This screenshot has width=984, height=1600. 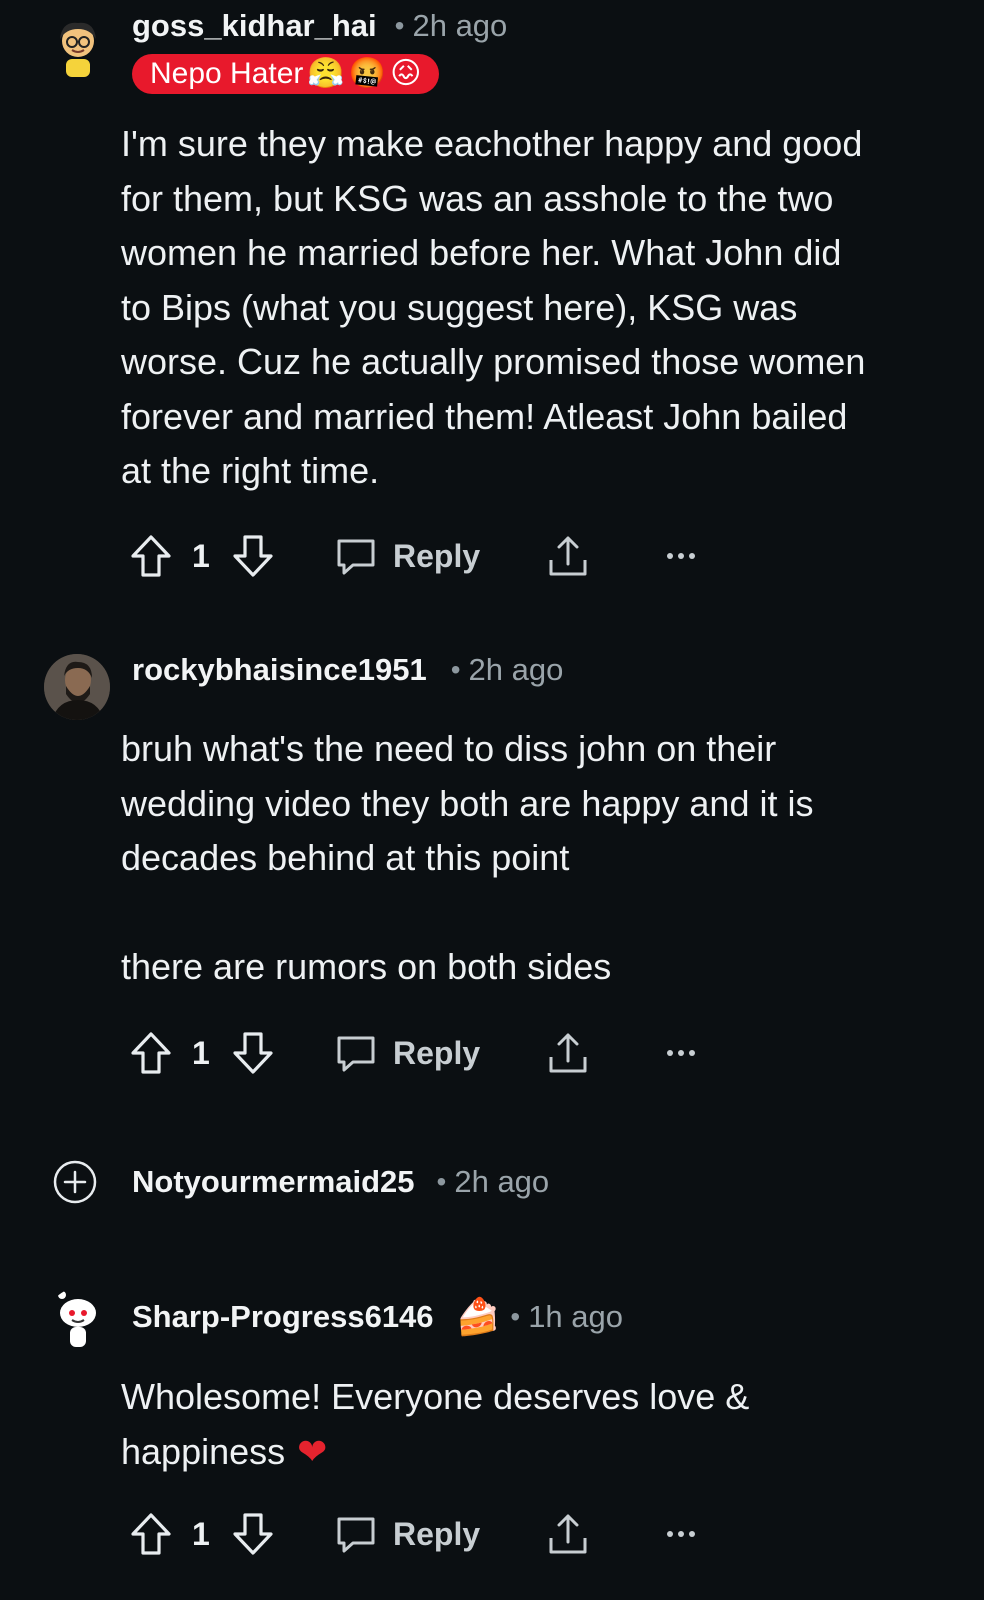 What do you see at coordinates (406, 73) in the screenshot?
I see `confounded-face-icon: 😖` at bounding box center [406, 73].